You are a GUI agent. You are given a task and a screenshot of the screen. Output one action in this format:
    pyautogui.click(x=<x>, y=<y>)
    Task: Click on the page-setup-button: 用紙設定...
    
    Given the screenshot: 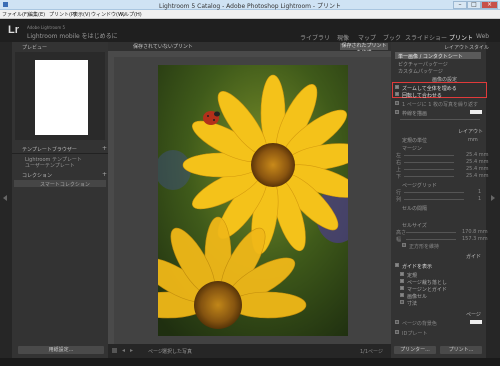 What is the action you would take?
    pyautogui.click(x=61, y=350)
    